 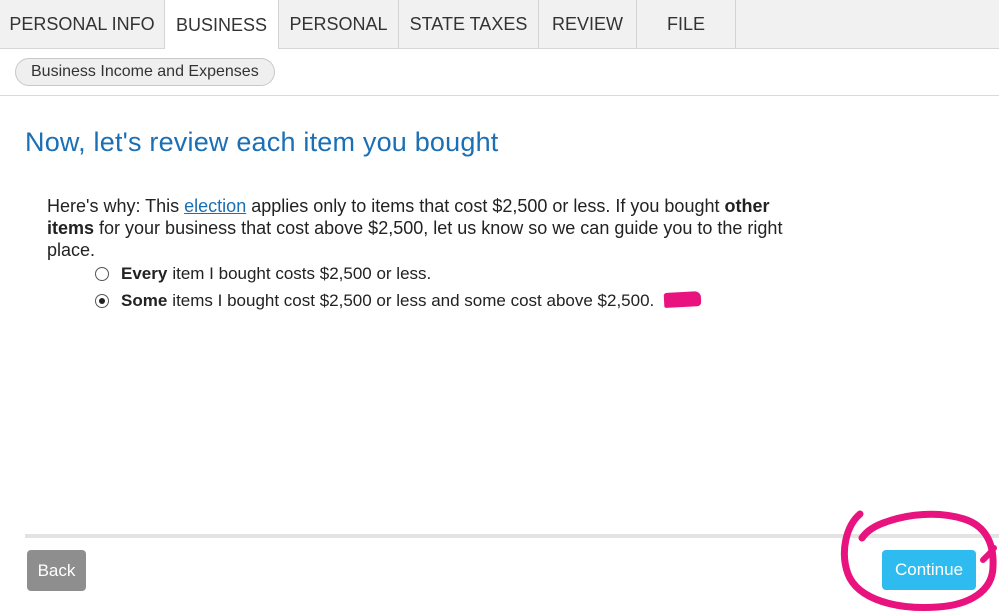 I want to click on radio-some-items, so click(x=102, y=301).